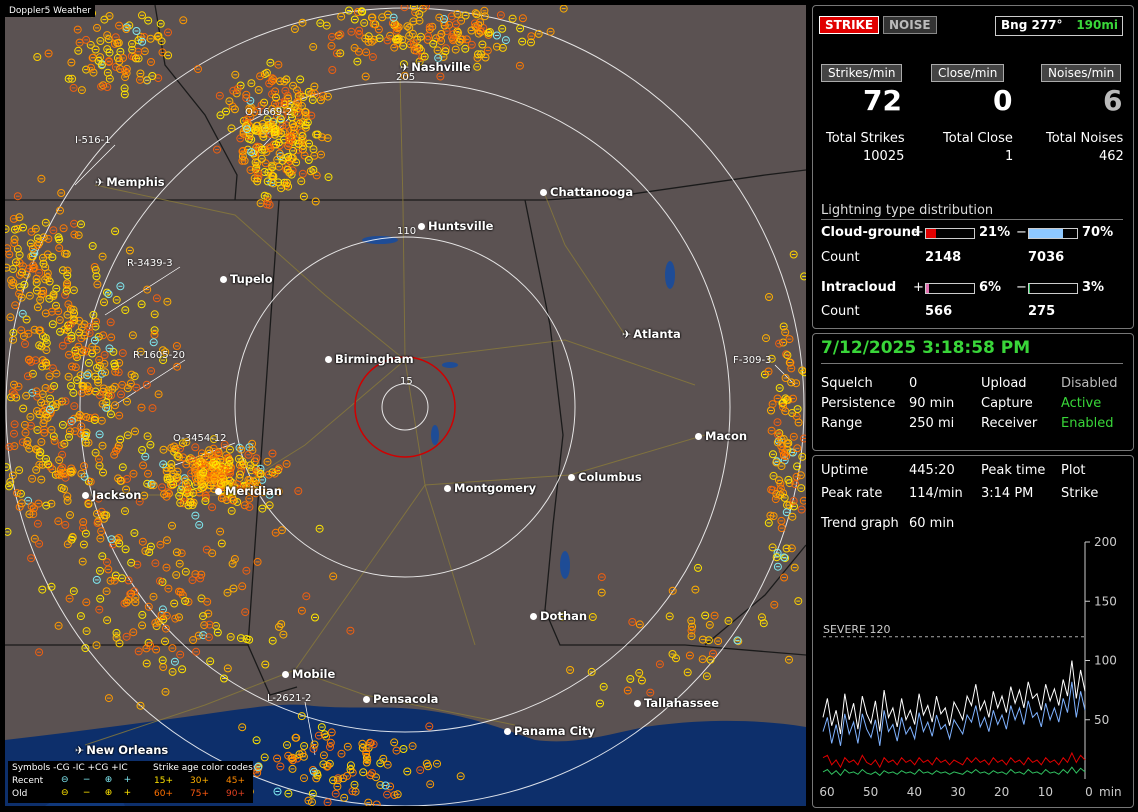  Describe the element at coordinates (990, 287) in the screenshot. I see `ic-pos-pct: 6%` at that location.